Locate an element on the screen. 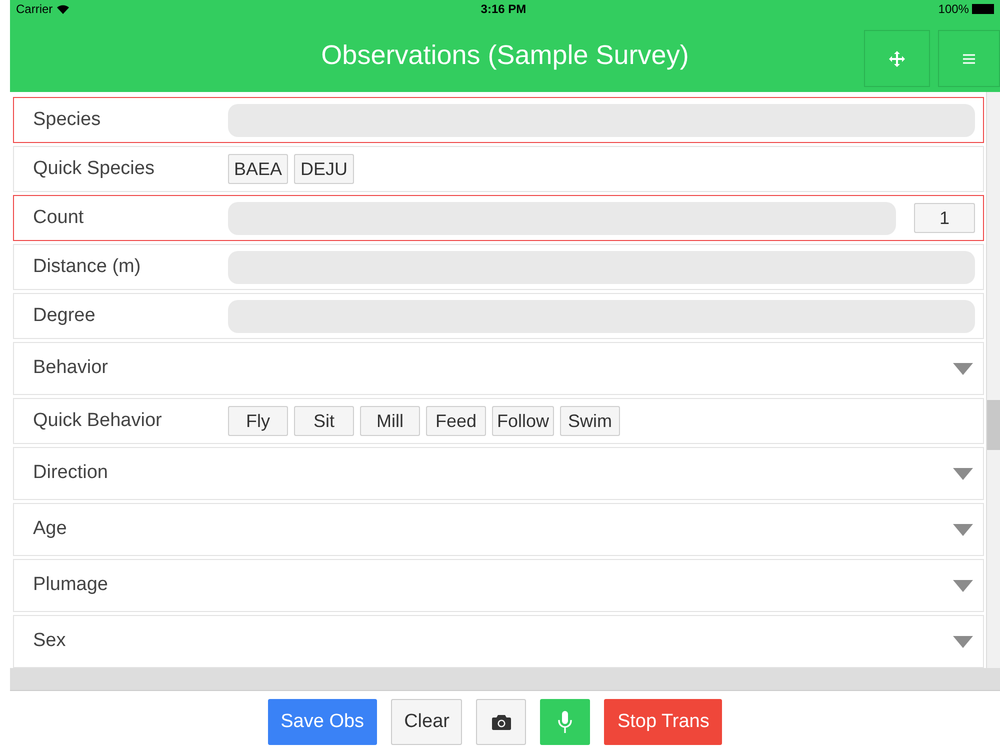  field-label: Sex is located at coordinates (50, 641).